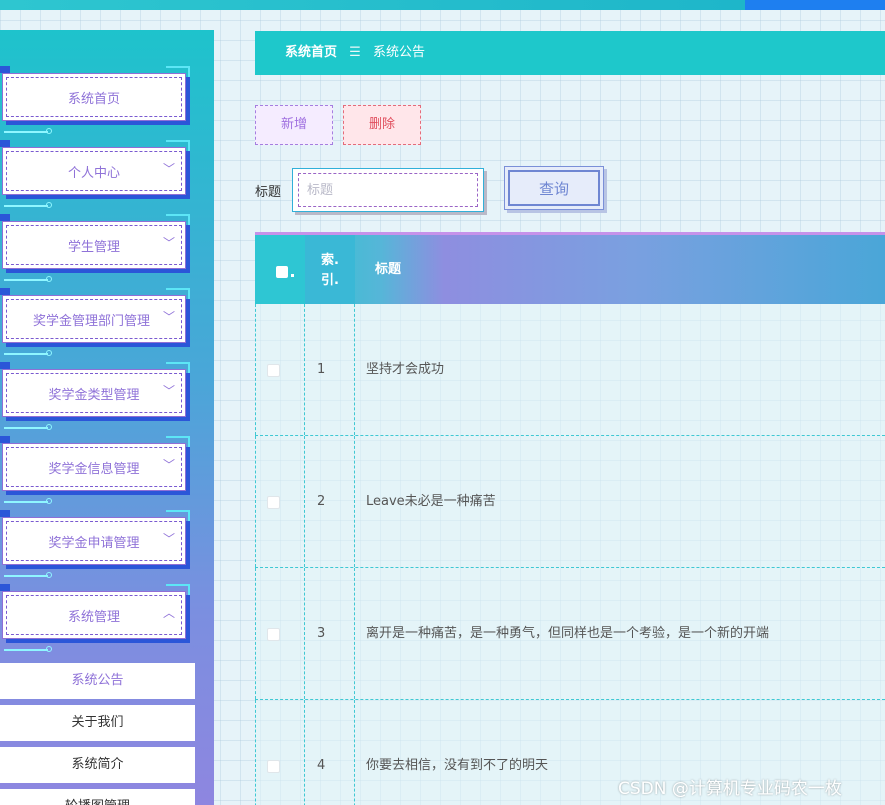 The image size is (885, 805). What do you see at coordinates (388, 269) in the screenshot?
I see `header-title: 标题` at bounding box center [388, 269].